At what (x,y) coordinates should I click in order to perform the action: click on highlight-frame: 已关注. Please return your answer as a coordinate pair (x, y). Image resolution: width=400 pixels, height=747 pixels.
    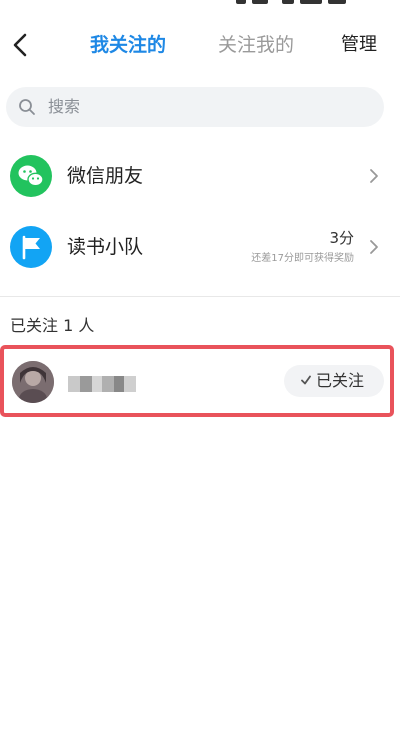
    Looking at the image, I should click on (197, 381).